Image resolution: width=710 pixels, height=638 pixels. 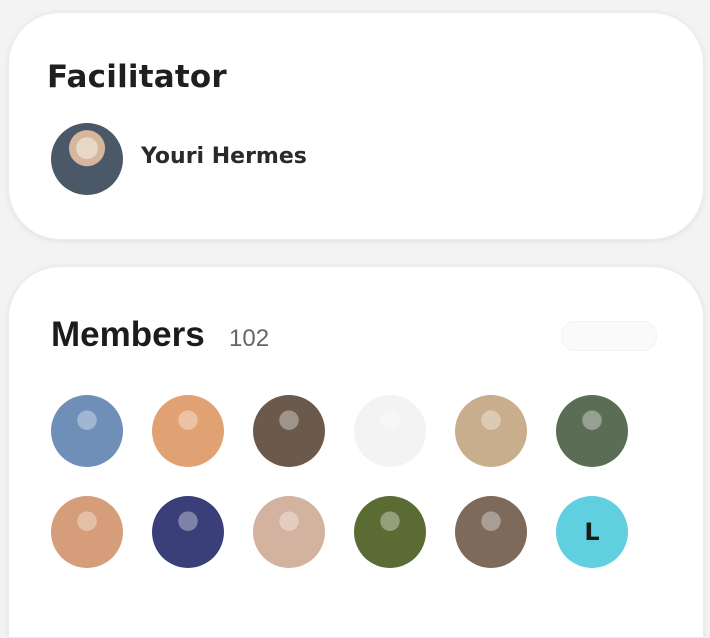 What do you see at coordinates (87, 159) in the screenshot?
I see `facilitator-avatar` at bounding box center [87, 159].